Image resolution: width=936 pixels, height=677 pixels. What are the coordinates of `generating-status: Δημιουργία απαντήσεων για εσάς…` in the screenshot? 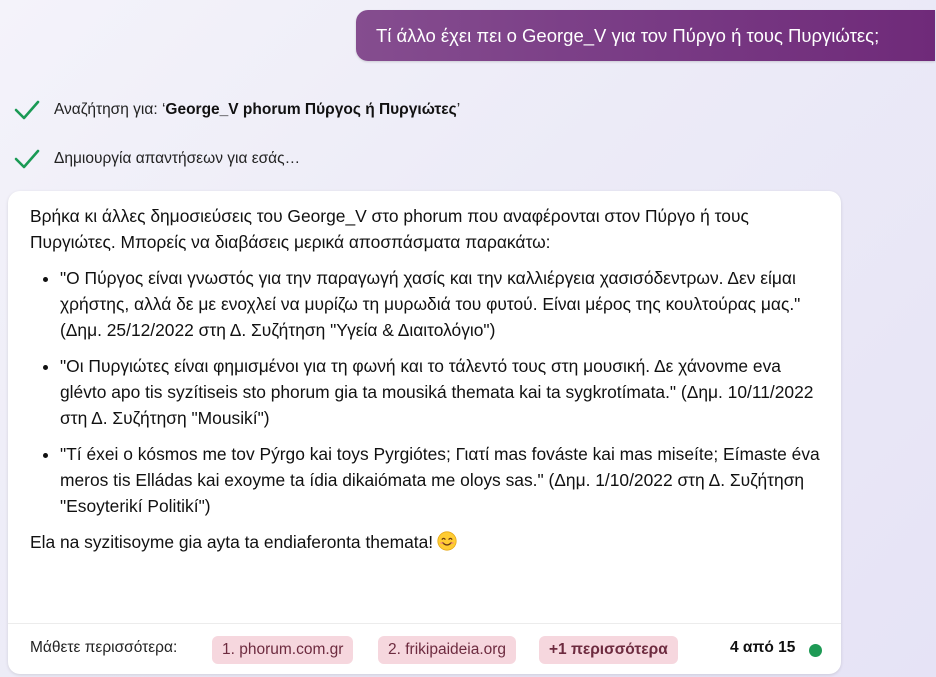 It's located at (157, 159).